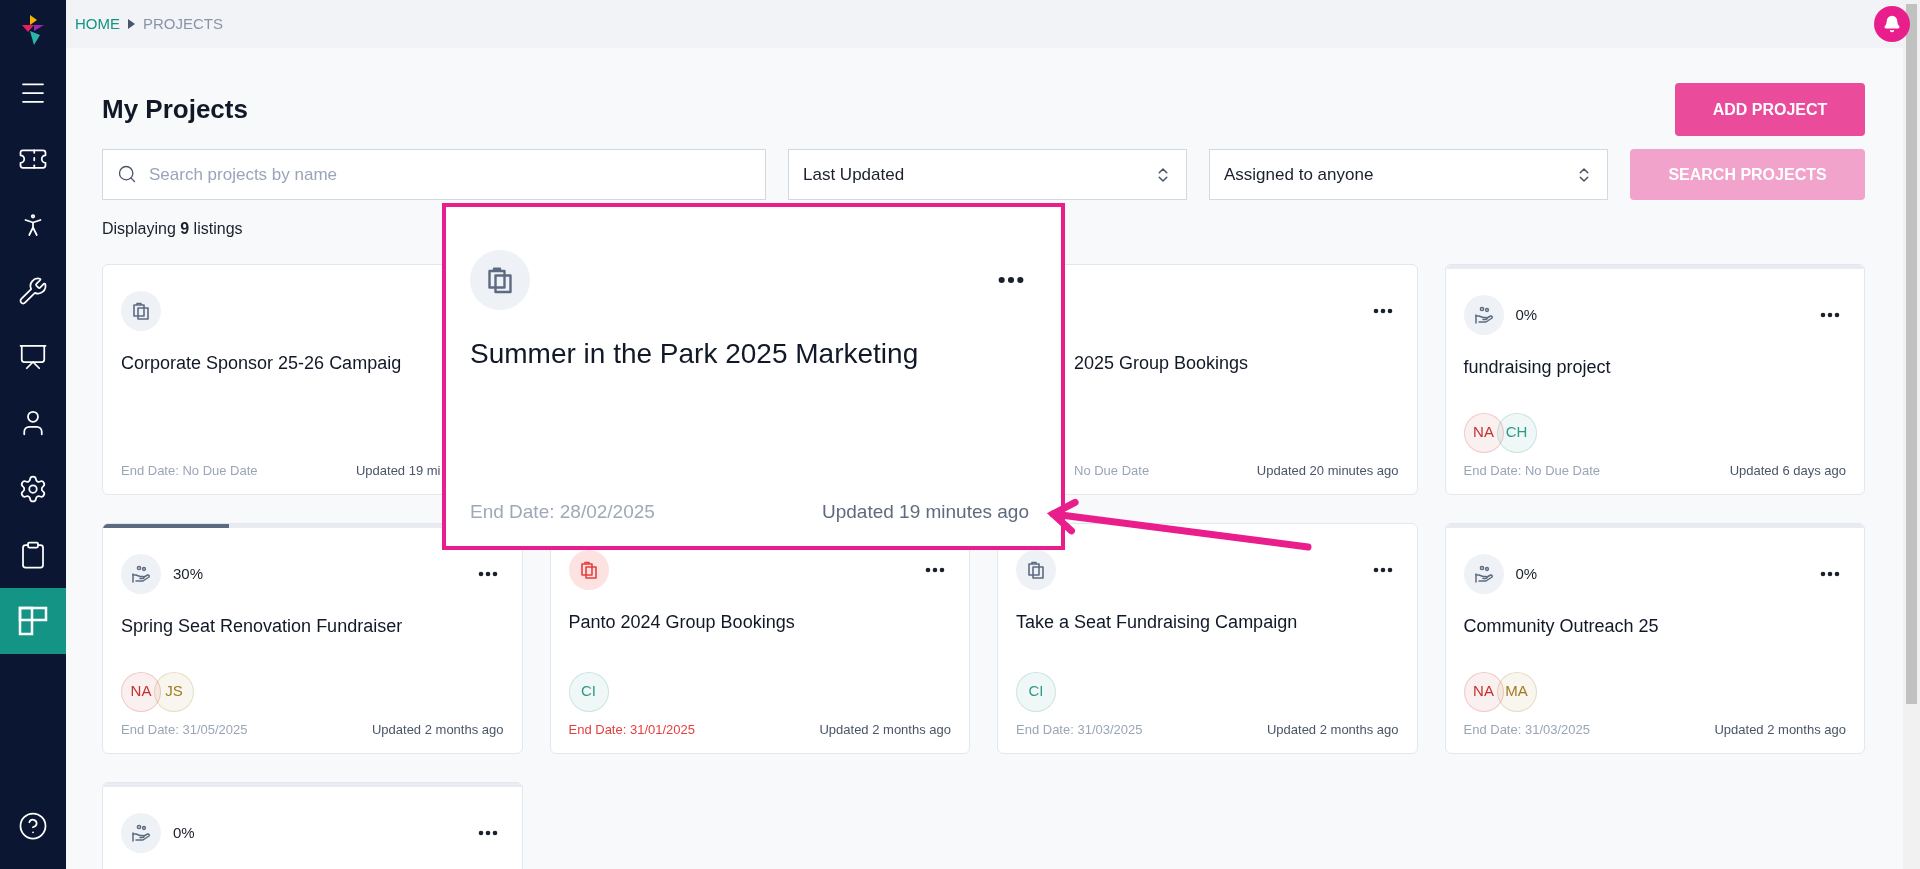 This screenshot has height=869, width=1920. I want to click on search-field: Search projects by name, so click(434, 174).